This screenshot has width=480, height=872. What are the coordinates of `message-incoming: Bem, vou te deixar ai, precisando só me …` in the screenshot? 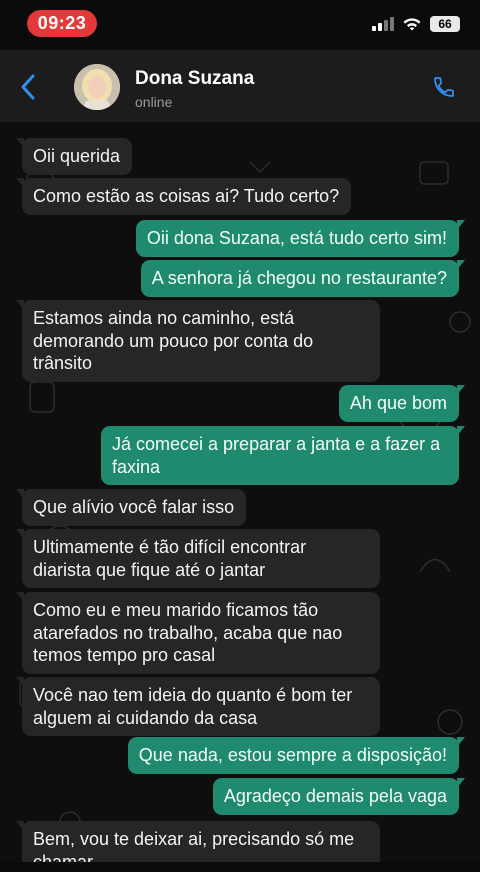 It's located at (198, 841).